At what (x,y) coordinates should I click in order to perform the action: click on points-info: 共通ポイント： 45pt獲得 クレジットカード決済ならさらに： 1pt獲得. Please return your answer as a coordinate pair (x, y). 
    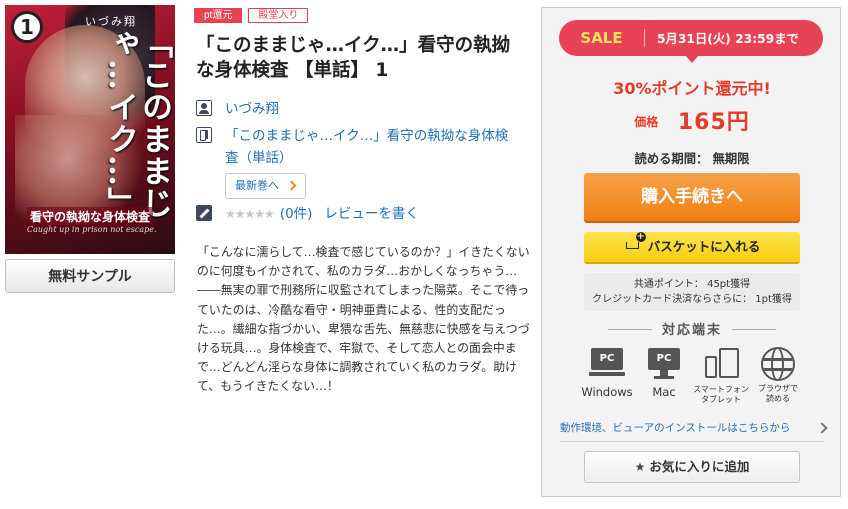
    Looking at the image, I should click on (692, 292).